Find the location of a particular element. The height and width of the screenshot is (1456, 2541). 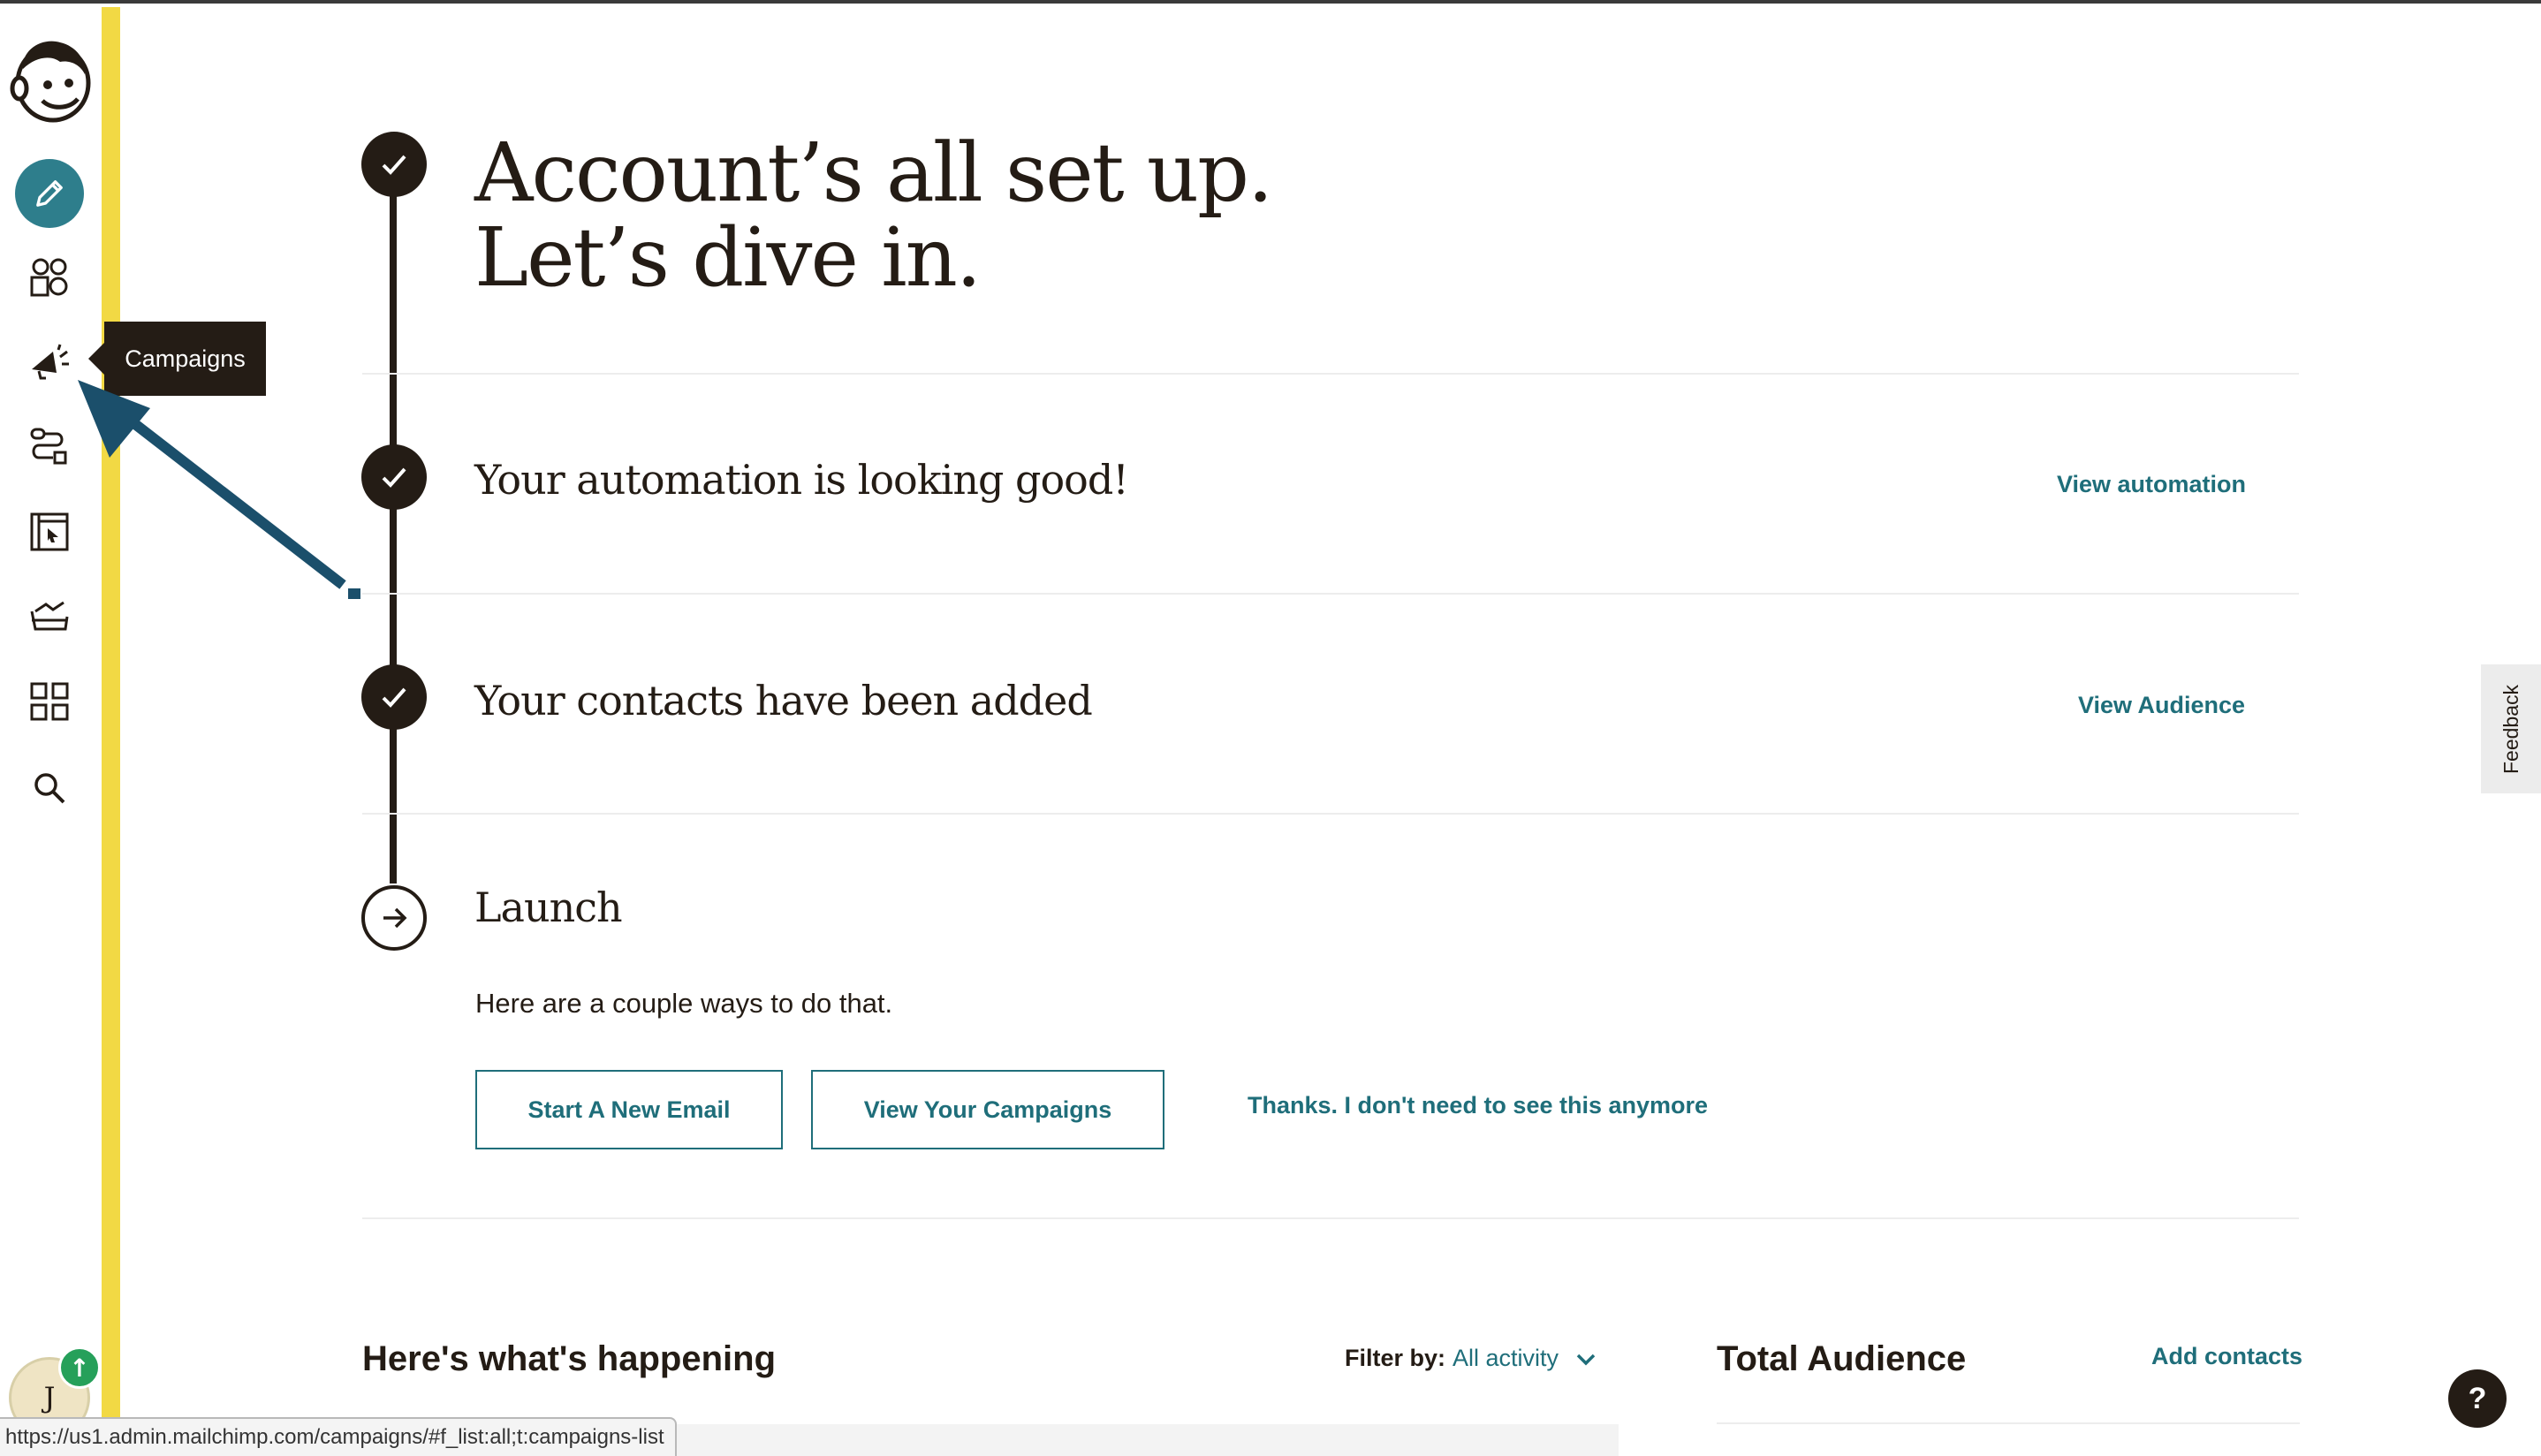

primary-sidebar: J ↑ is located at coordinates (50, 730).